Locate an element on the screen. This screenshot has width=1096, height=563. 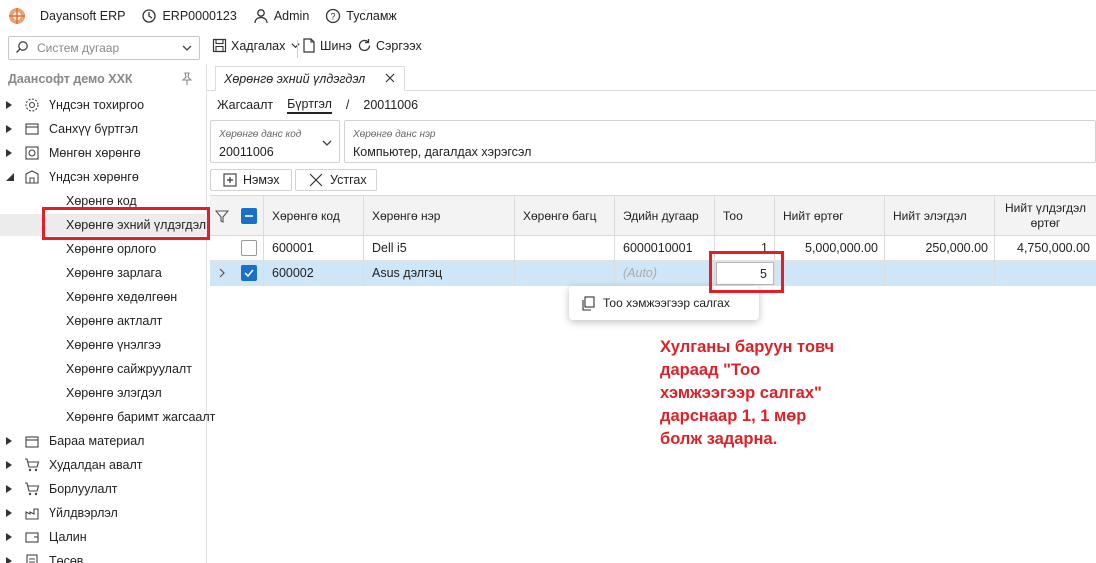
sidebar-child-asset-document-list: Хөрөнгө баримт жагсаалт is located at coordinates (107, 417).